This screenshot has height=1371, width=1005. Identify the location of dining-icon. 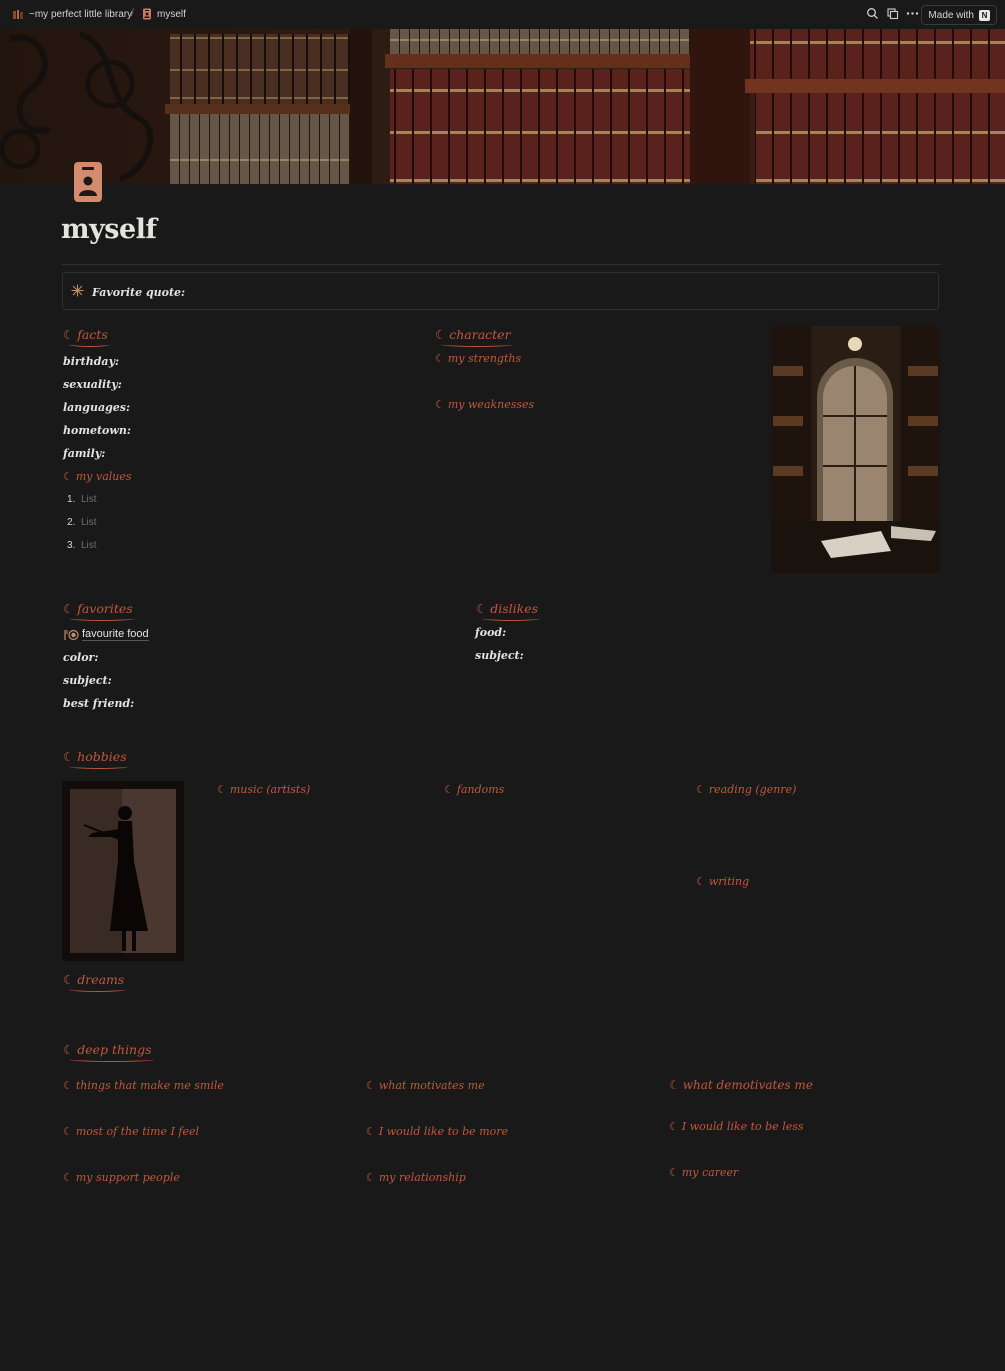
(71, 634).